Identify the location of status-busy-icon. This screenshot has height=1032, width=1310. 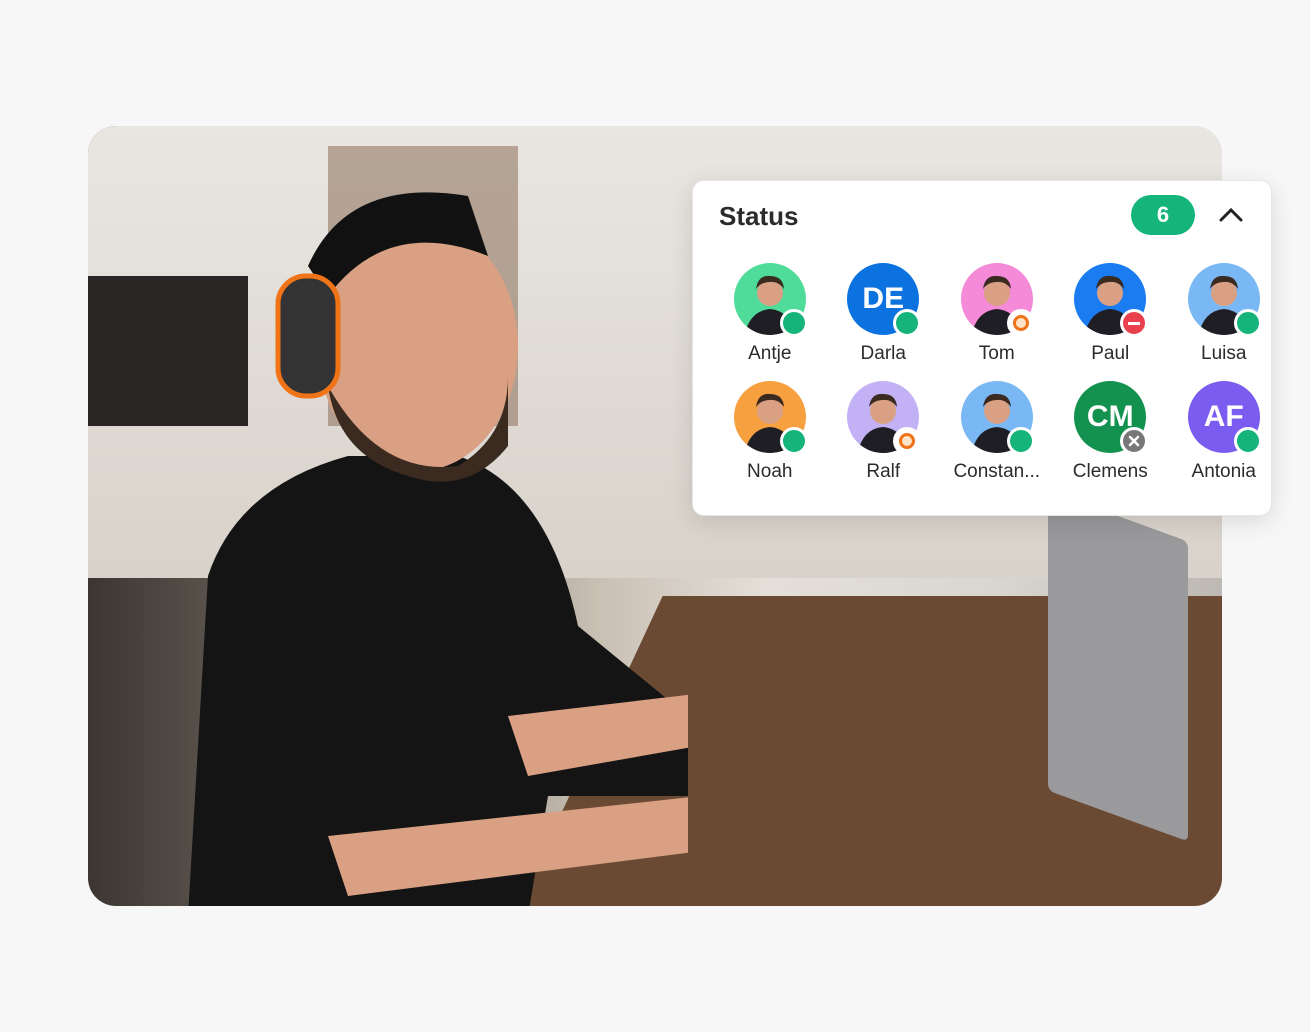
(1134, 323).